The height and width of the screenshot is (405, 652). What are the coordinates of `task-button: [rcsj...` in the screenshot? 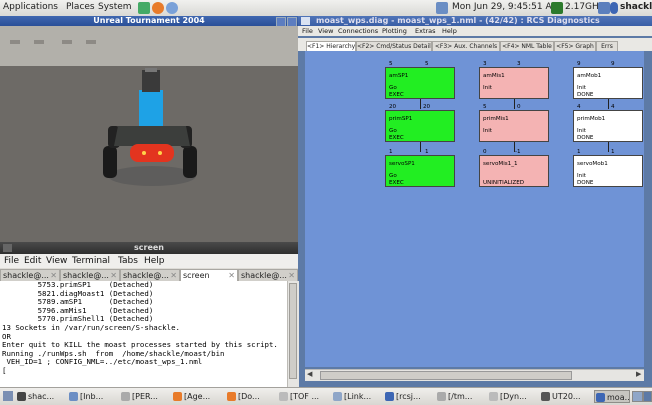 It's located at (409, 396).